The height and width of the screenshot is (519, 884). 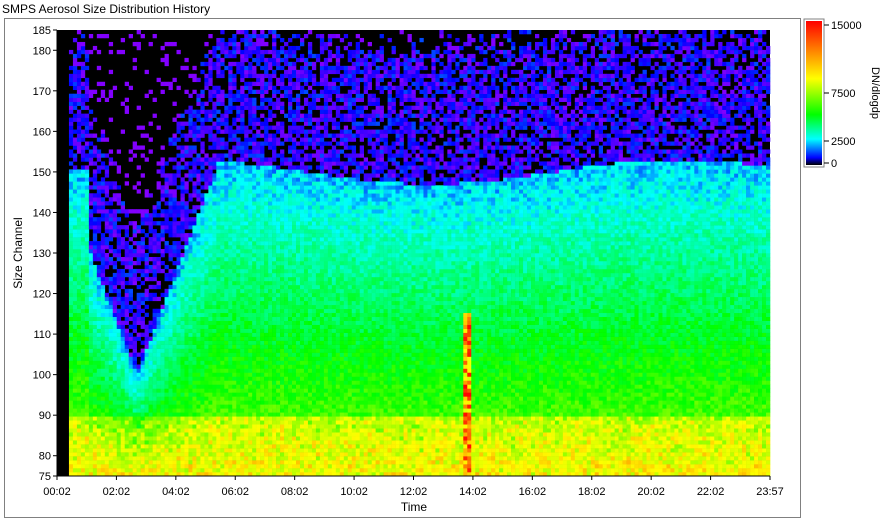 I want to click on colorbar-label: DN/dlogdp, so click(x=875, y=93).